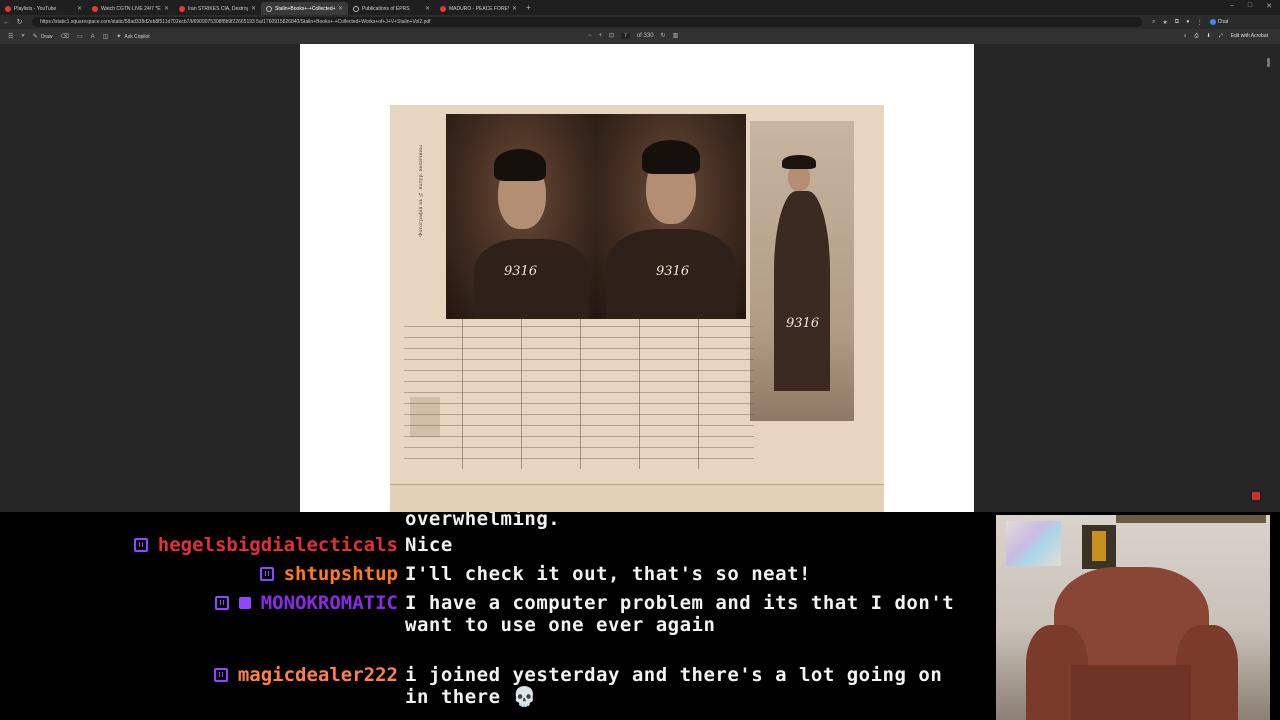 The height and width of the screenshot is (720, 1280). What do you see at coordinates (340, 574) in the screenshot?
I see `chat-username: shtupshtup` at bounding box center [340, 574].